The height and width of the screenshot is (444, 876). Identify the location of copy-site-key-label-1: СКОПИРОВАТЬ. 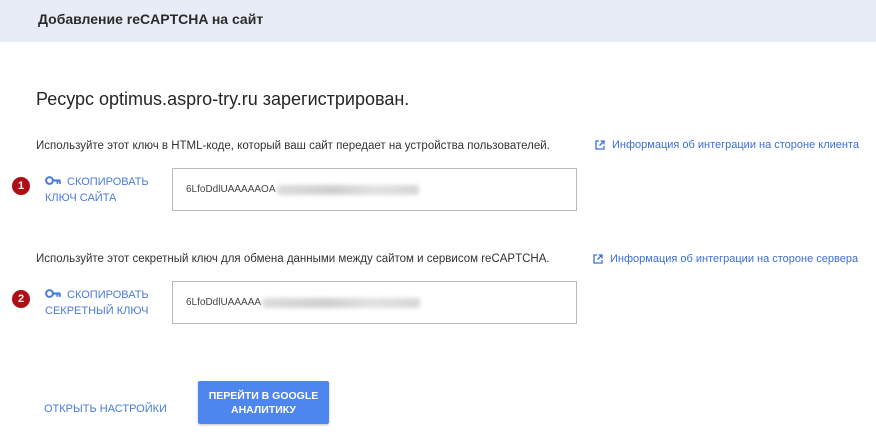
(108, 182).